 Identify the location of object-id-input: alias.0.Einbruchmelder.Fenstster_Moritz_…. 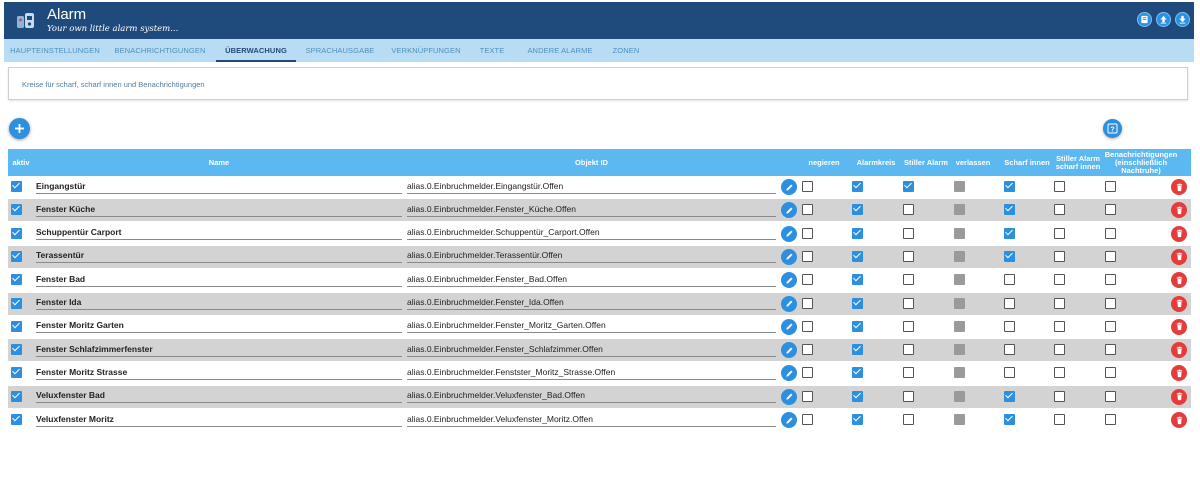
(591, 373).